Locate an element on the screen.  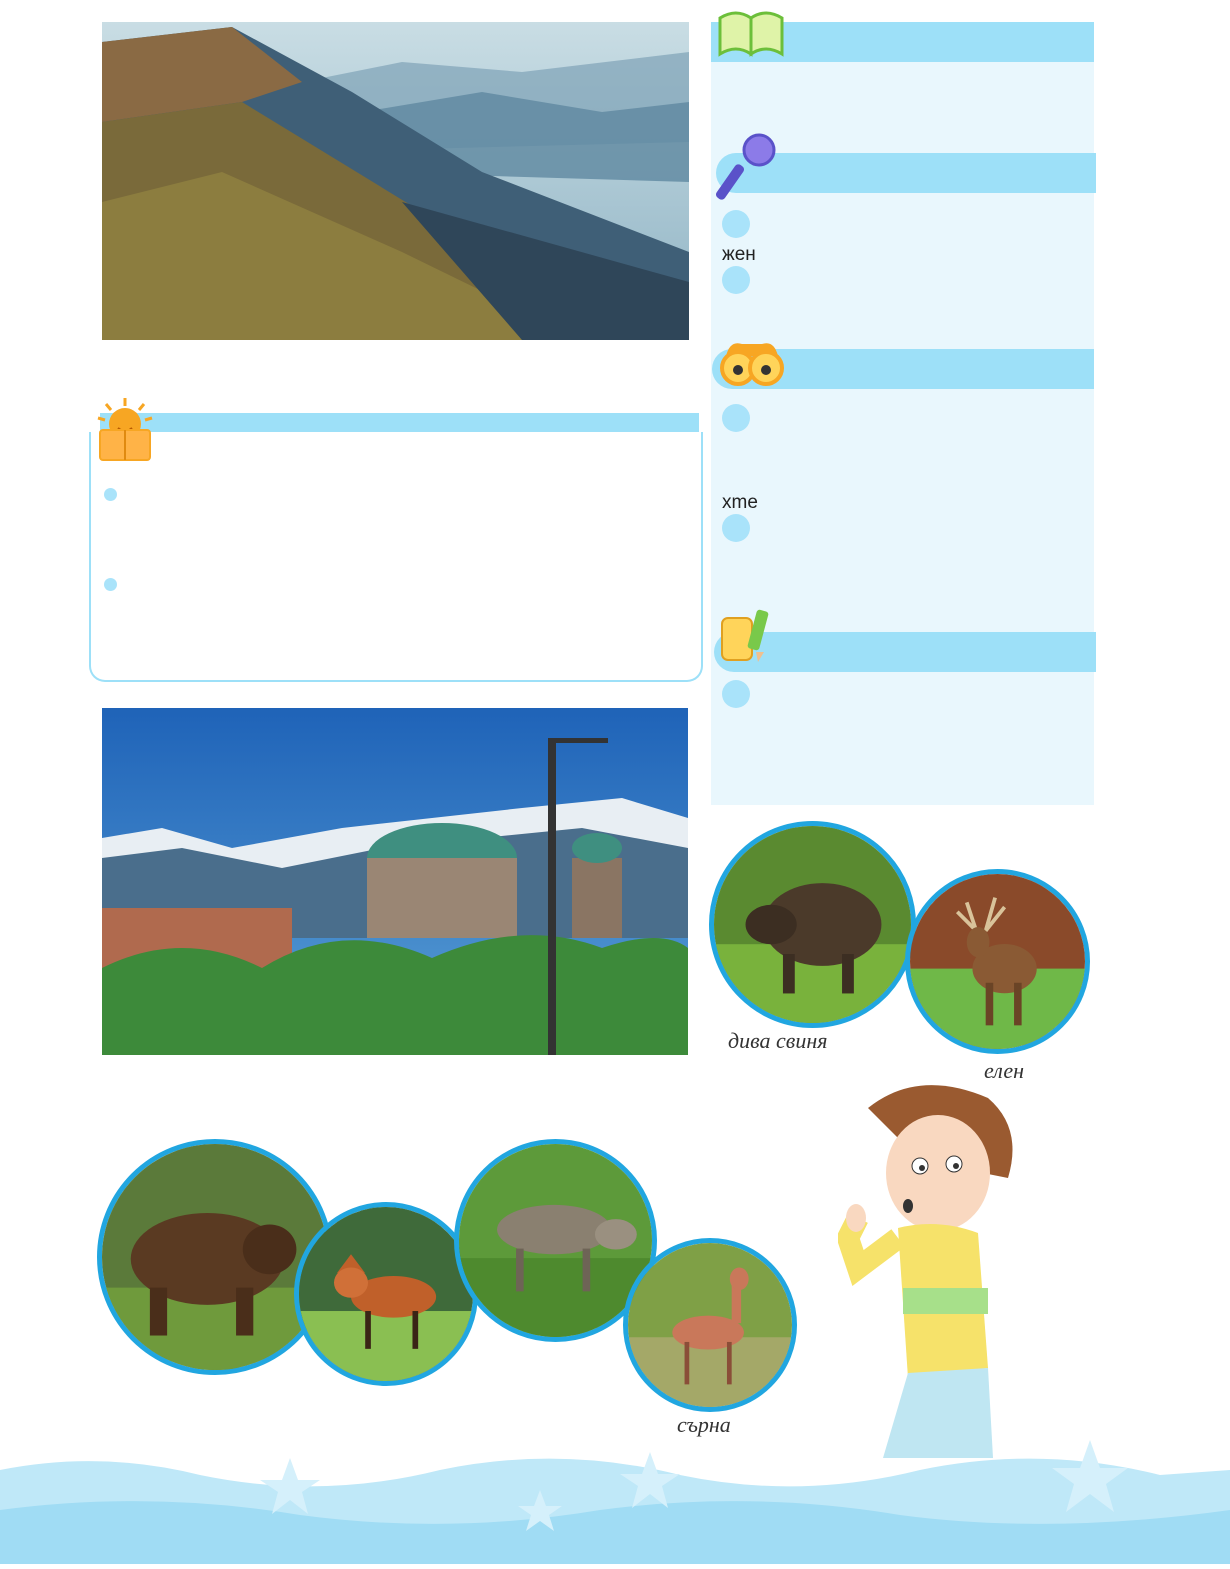
sofia-cathedral-photo is located at coordinates (395, 881).